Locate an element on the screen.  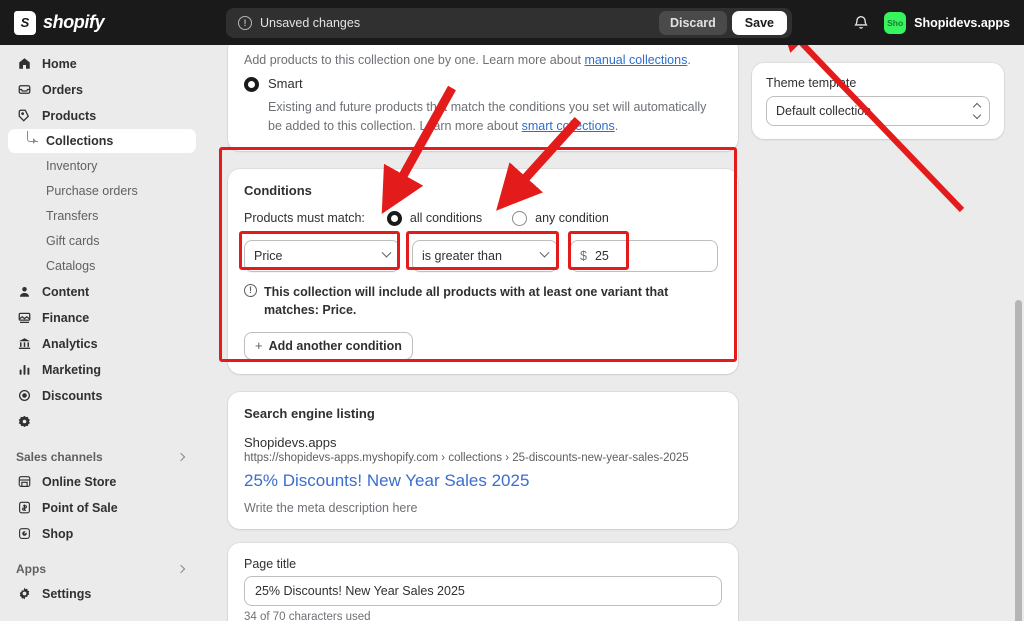
sidebar-item-online-store: Online Store is located at coordinates (102, 481).